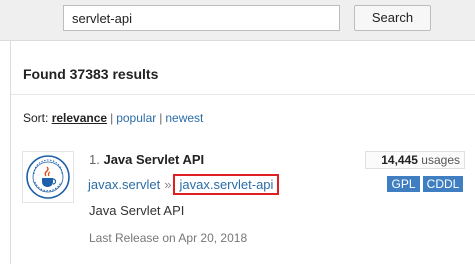  What do you see at coordinates (91, 74) in the screenshot?
I see `results-count-heading: Found 37383 results` at bounding box center [91, 74].